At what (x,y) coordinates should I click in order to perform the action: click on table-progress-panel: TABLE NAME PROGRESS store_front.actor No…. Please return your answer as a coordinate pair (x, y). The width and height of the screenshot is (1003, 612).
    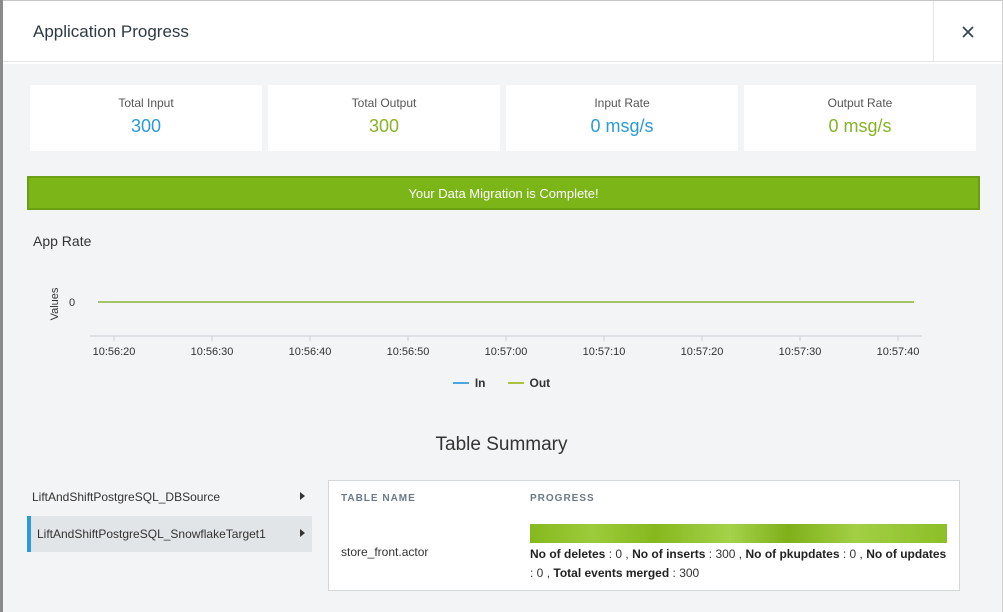
    Looking at the image, I should click on (644, 535).